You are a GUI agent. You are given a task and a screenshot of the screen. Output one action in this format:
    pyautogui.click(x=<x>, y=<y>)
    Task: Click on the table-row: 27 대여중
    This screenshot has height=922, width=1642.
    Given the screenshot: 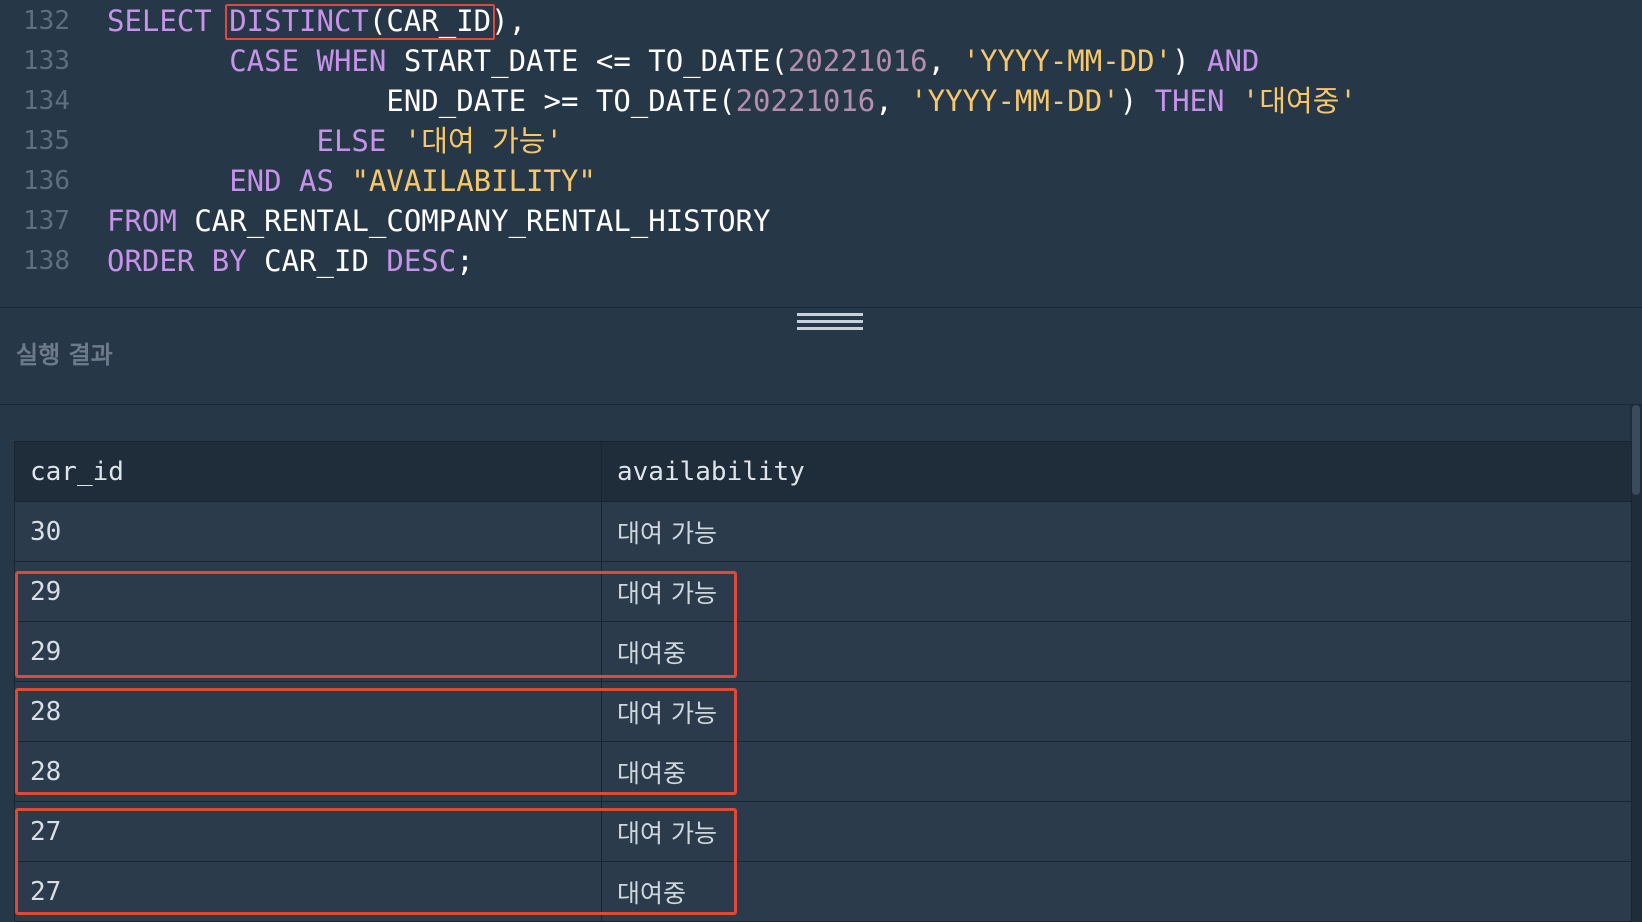 What is the action you would take?
    pyautogui.click(x=823, y=891)
    